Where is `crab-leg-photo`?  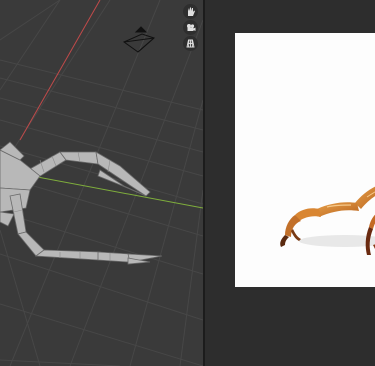 crab-leg-photo is located at coordinates (327, 220).